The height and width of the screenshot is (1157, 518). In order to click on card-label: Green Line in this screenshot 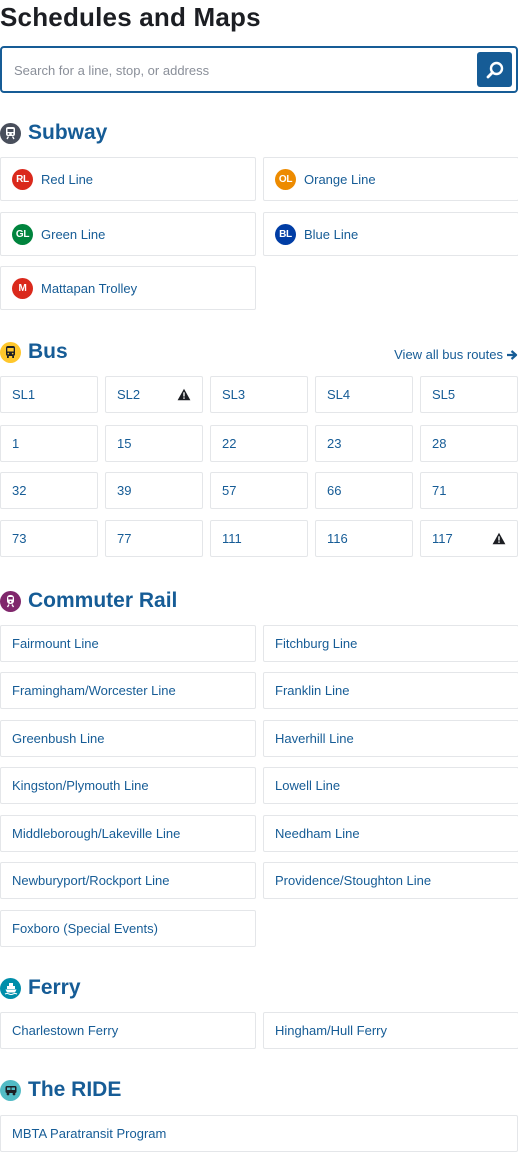, I will do `click(73, 234)`.